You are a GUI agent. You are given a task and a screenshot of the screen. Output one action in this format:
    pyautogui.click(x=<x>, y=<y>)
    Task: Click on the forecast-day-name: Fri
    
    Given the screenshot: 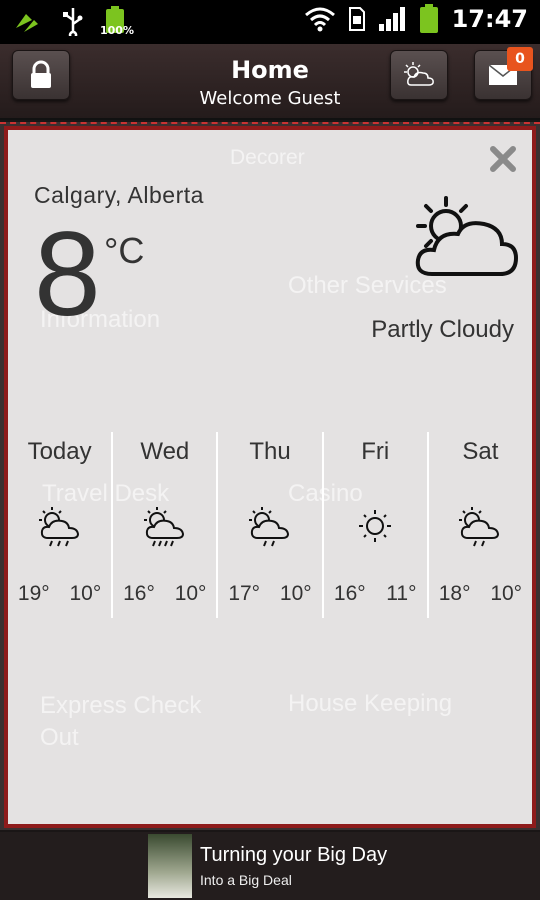 What is the action you would take?
    pyautogui.click(x=375, y=451)
    